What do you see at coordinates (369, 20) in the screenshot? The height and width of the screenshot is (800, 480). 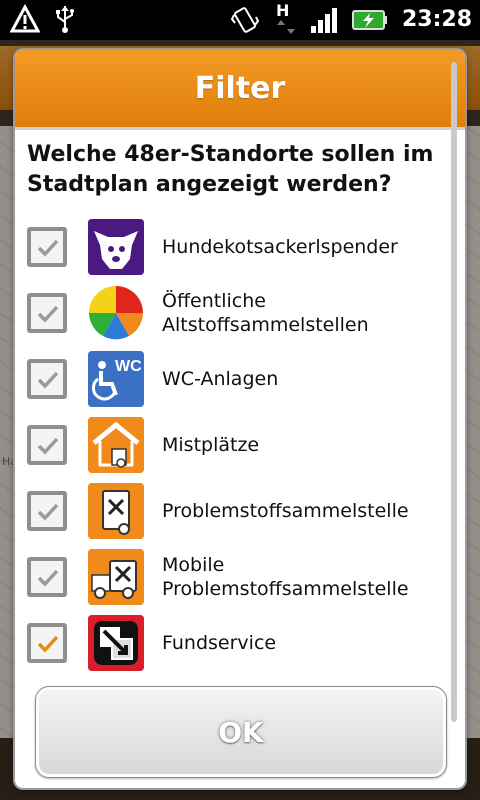 I see `battery-charging-icon` at bounding box center [369, 20].